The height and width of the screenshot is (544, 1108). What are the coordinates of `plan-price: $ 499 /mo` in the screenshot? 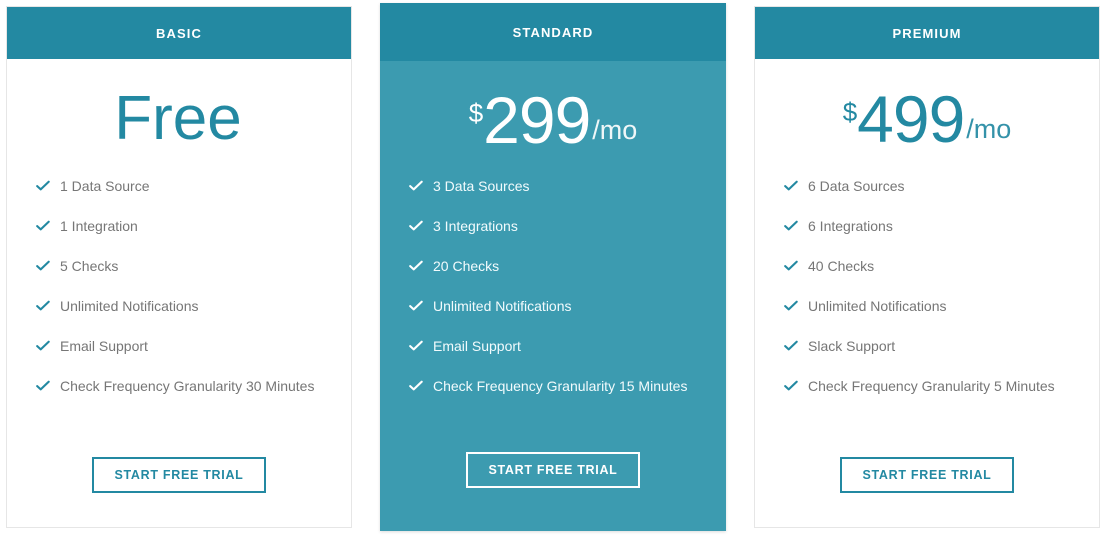 It's located at (927, 118).